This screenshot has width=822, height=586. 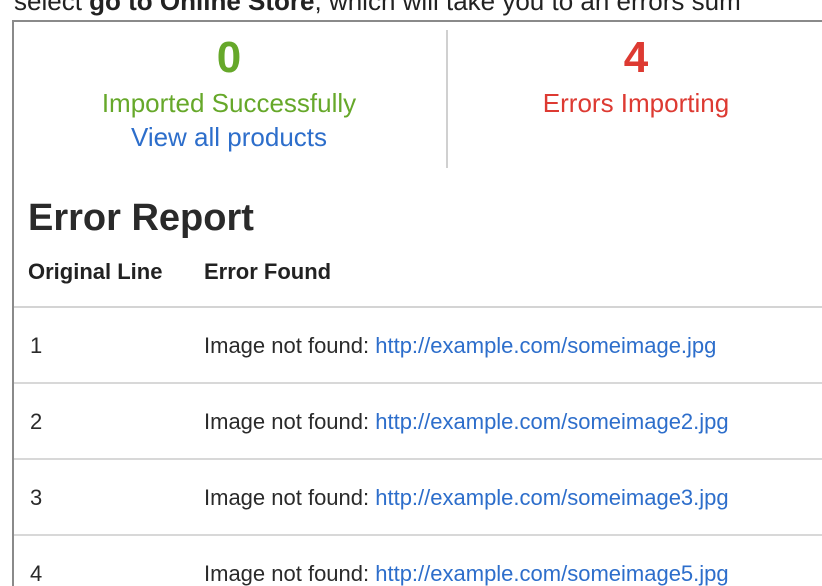 What do you see at coordinates (545, 345) in the screenshot?
I see `row-image-url-link: http://example.com/someimage.jpg` at bounding box center [545, 345].